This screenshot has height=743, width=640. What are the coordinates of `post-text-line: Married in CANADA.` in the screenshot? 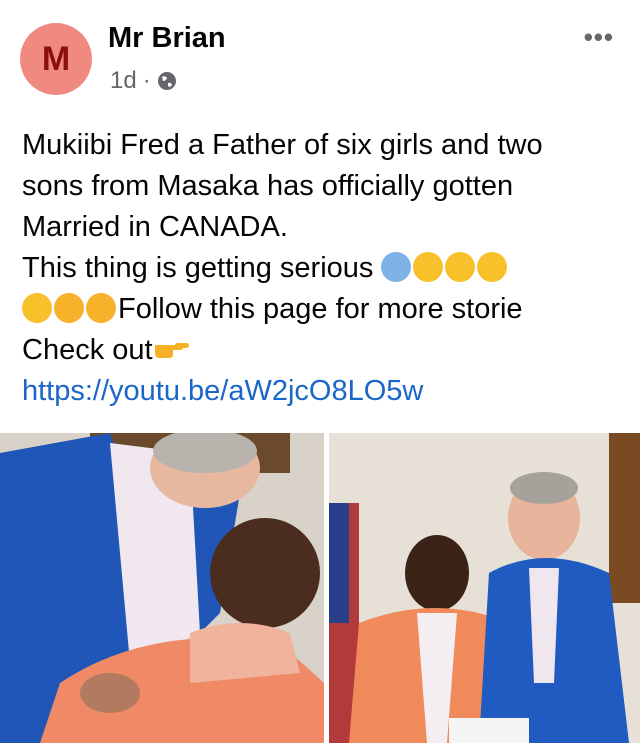 It's located at (155, 227).